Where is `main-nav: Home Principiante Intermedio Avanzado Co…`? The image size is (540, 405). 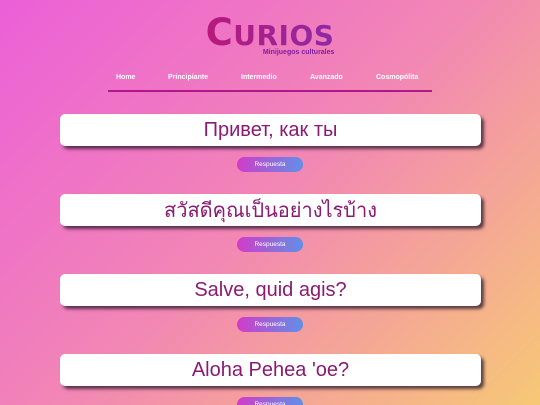 main-nav: Home Principiante Intermedio Avanzado Co… is located at coordinates (270, 80).